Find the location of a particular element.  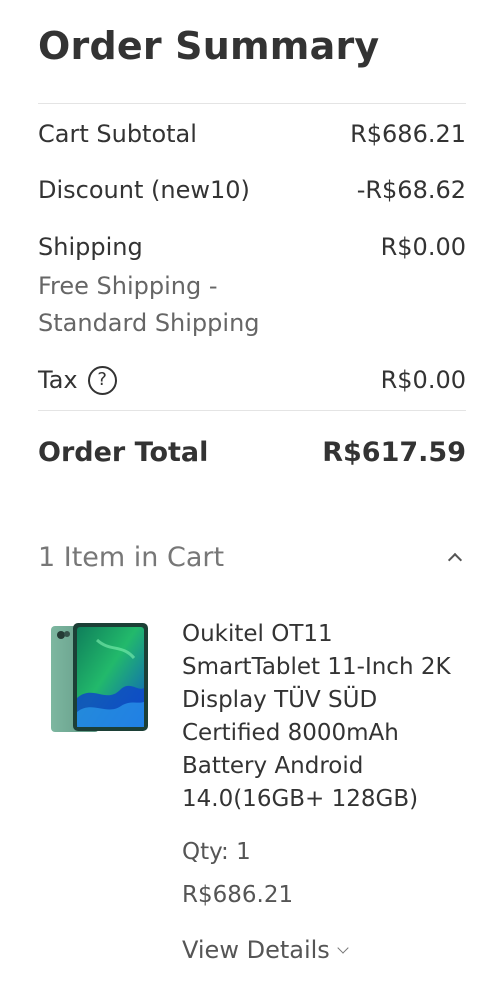

discount-label: Discount (new10) is located at coordinates (144, 190).